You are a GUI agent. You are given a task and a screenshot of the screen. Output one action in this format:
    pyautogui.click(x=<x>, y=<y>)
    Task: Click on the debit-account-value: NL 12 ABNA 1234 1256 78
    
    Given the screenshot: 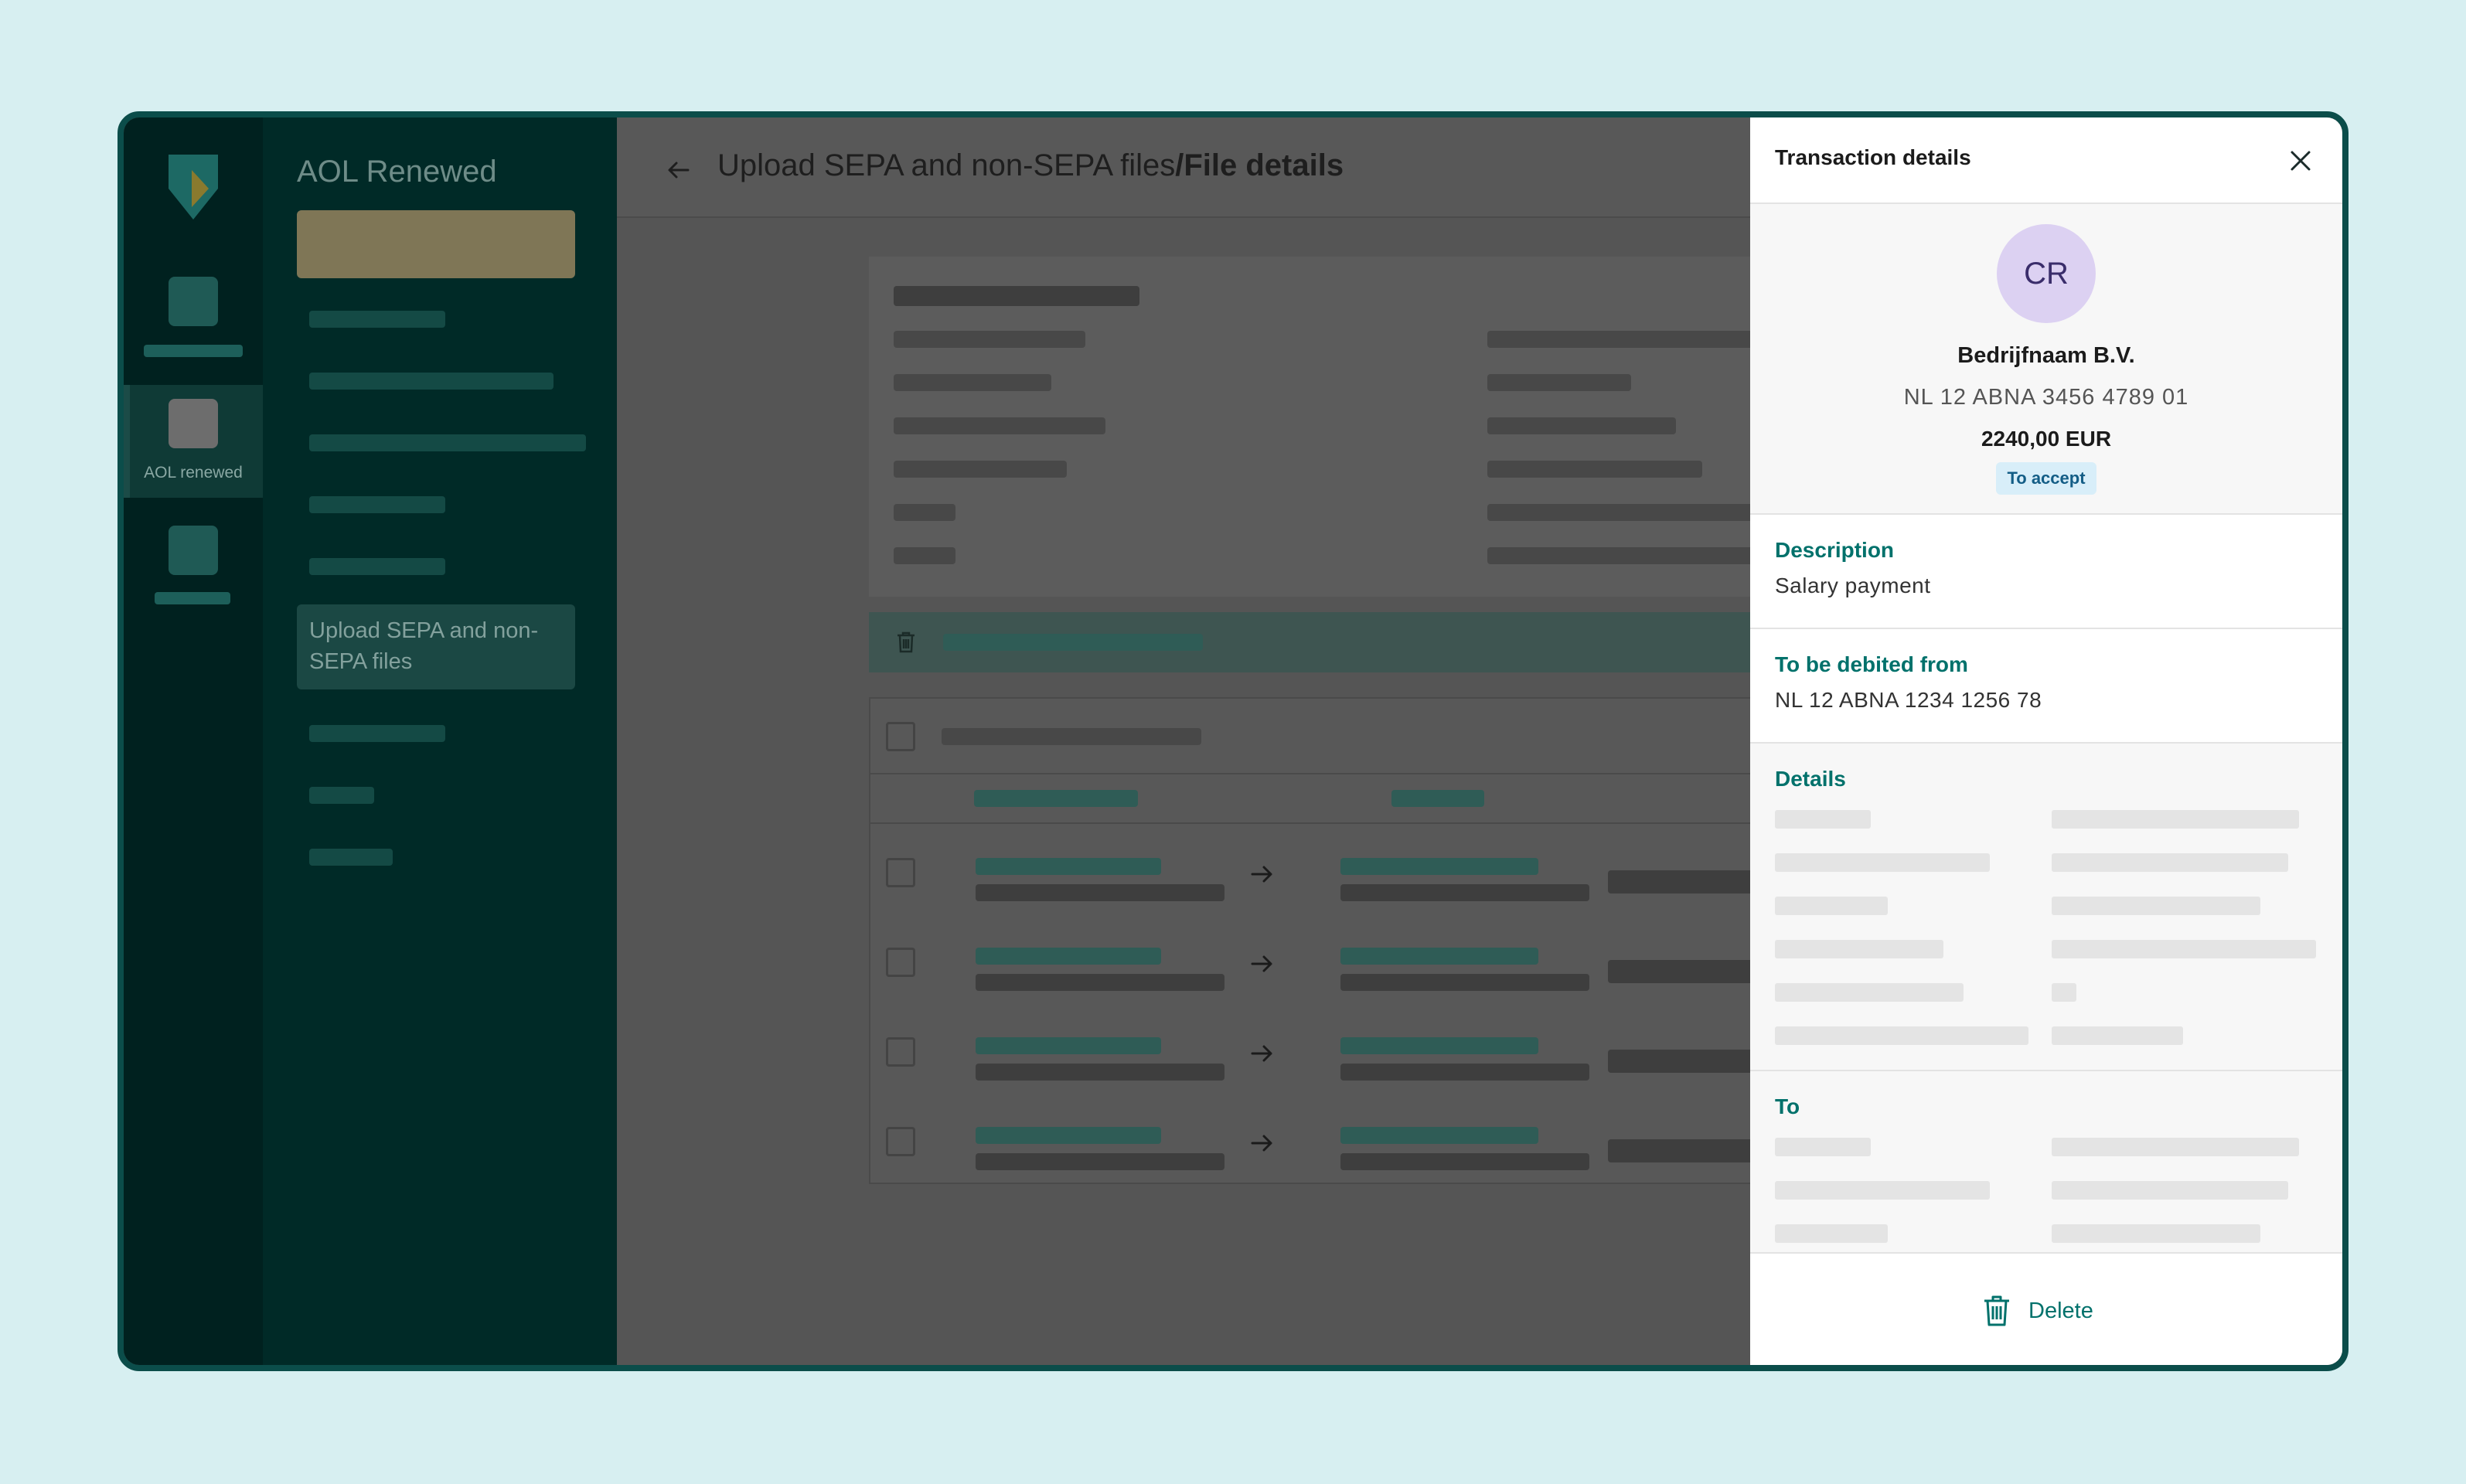 What is the action you would take?
    pyautogui.click(x=1908, y=700)
    